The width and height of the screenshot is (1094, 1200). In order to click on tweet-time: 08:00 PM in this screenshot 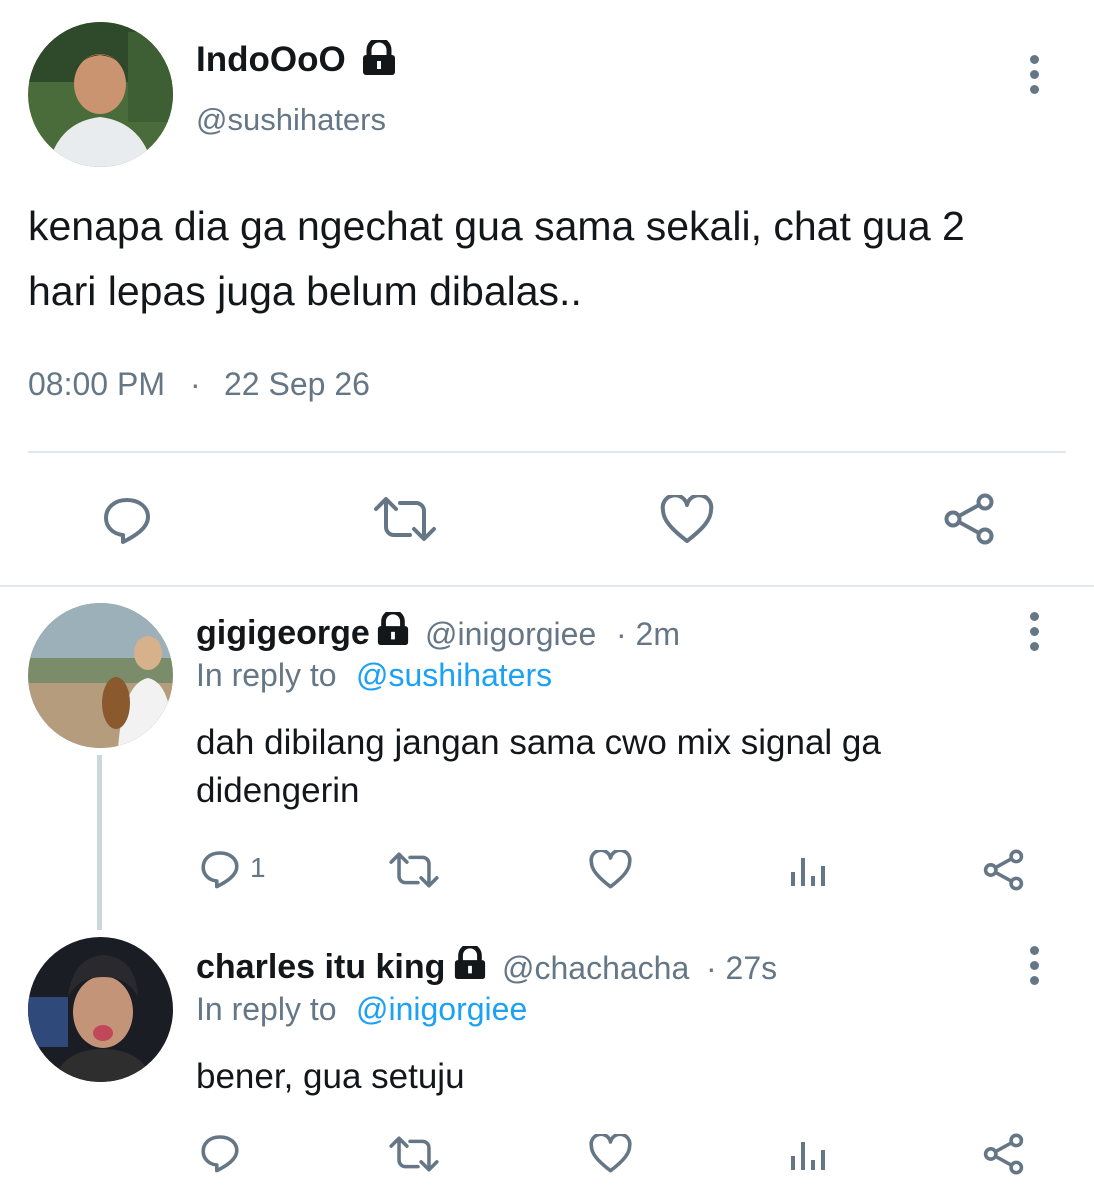, I will do `click(96, 384)`.